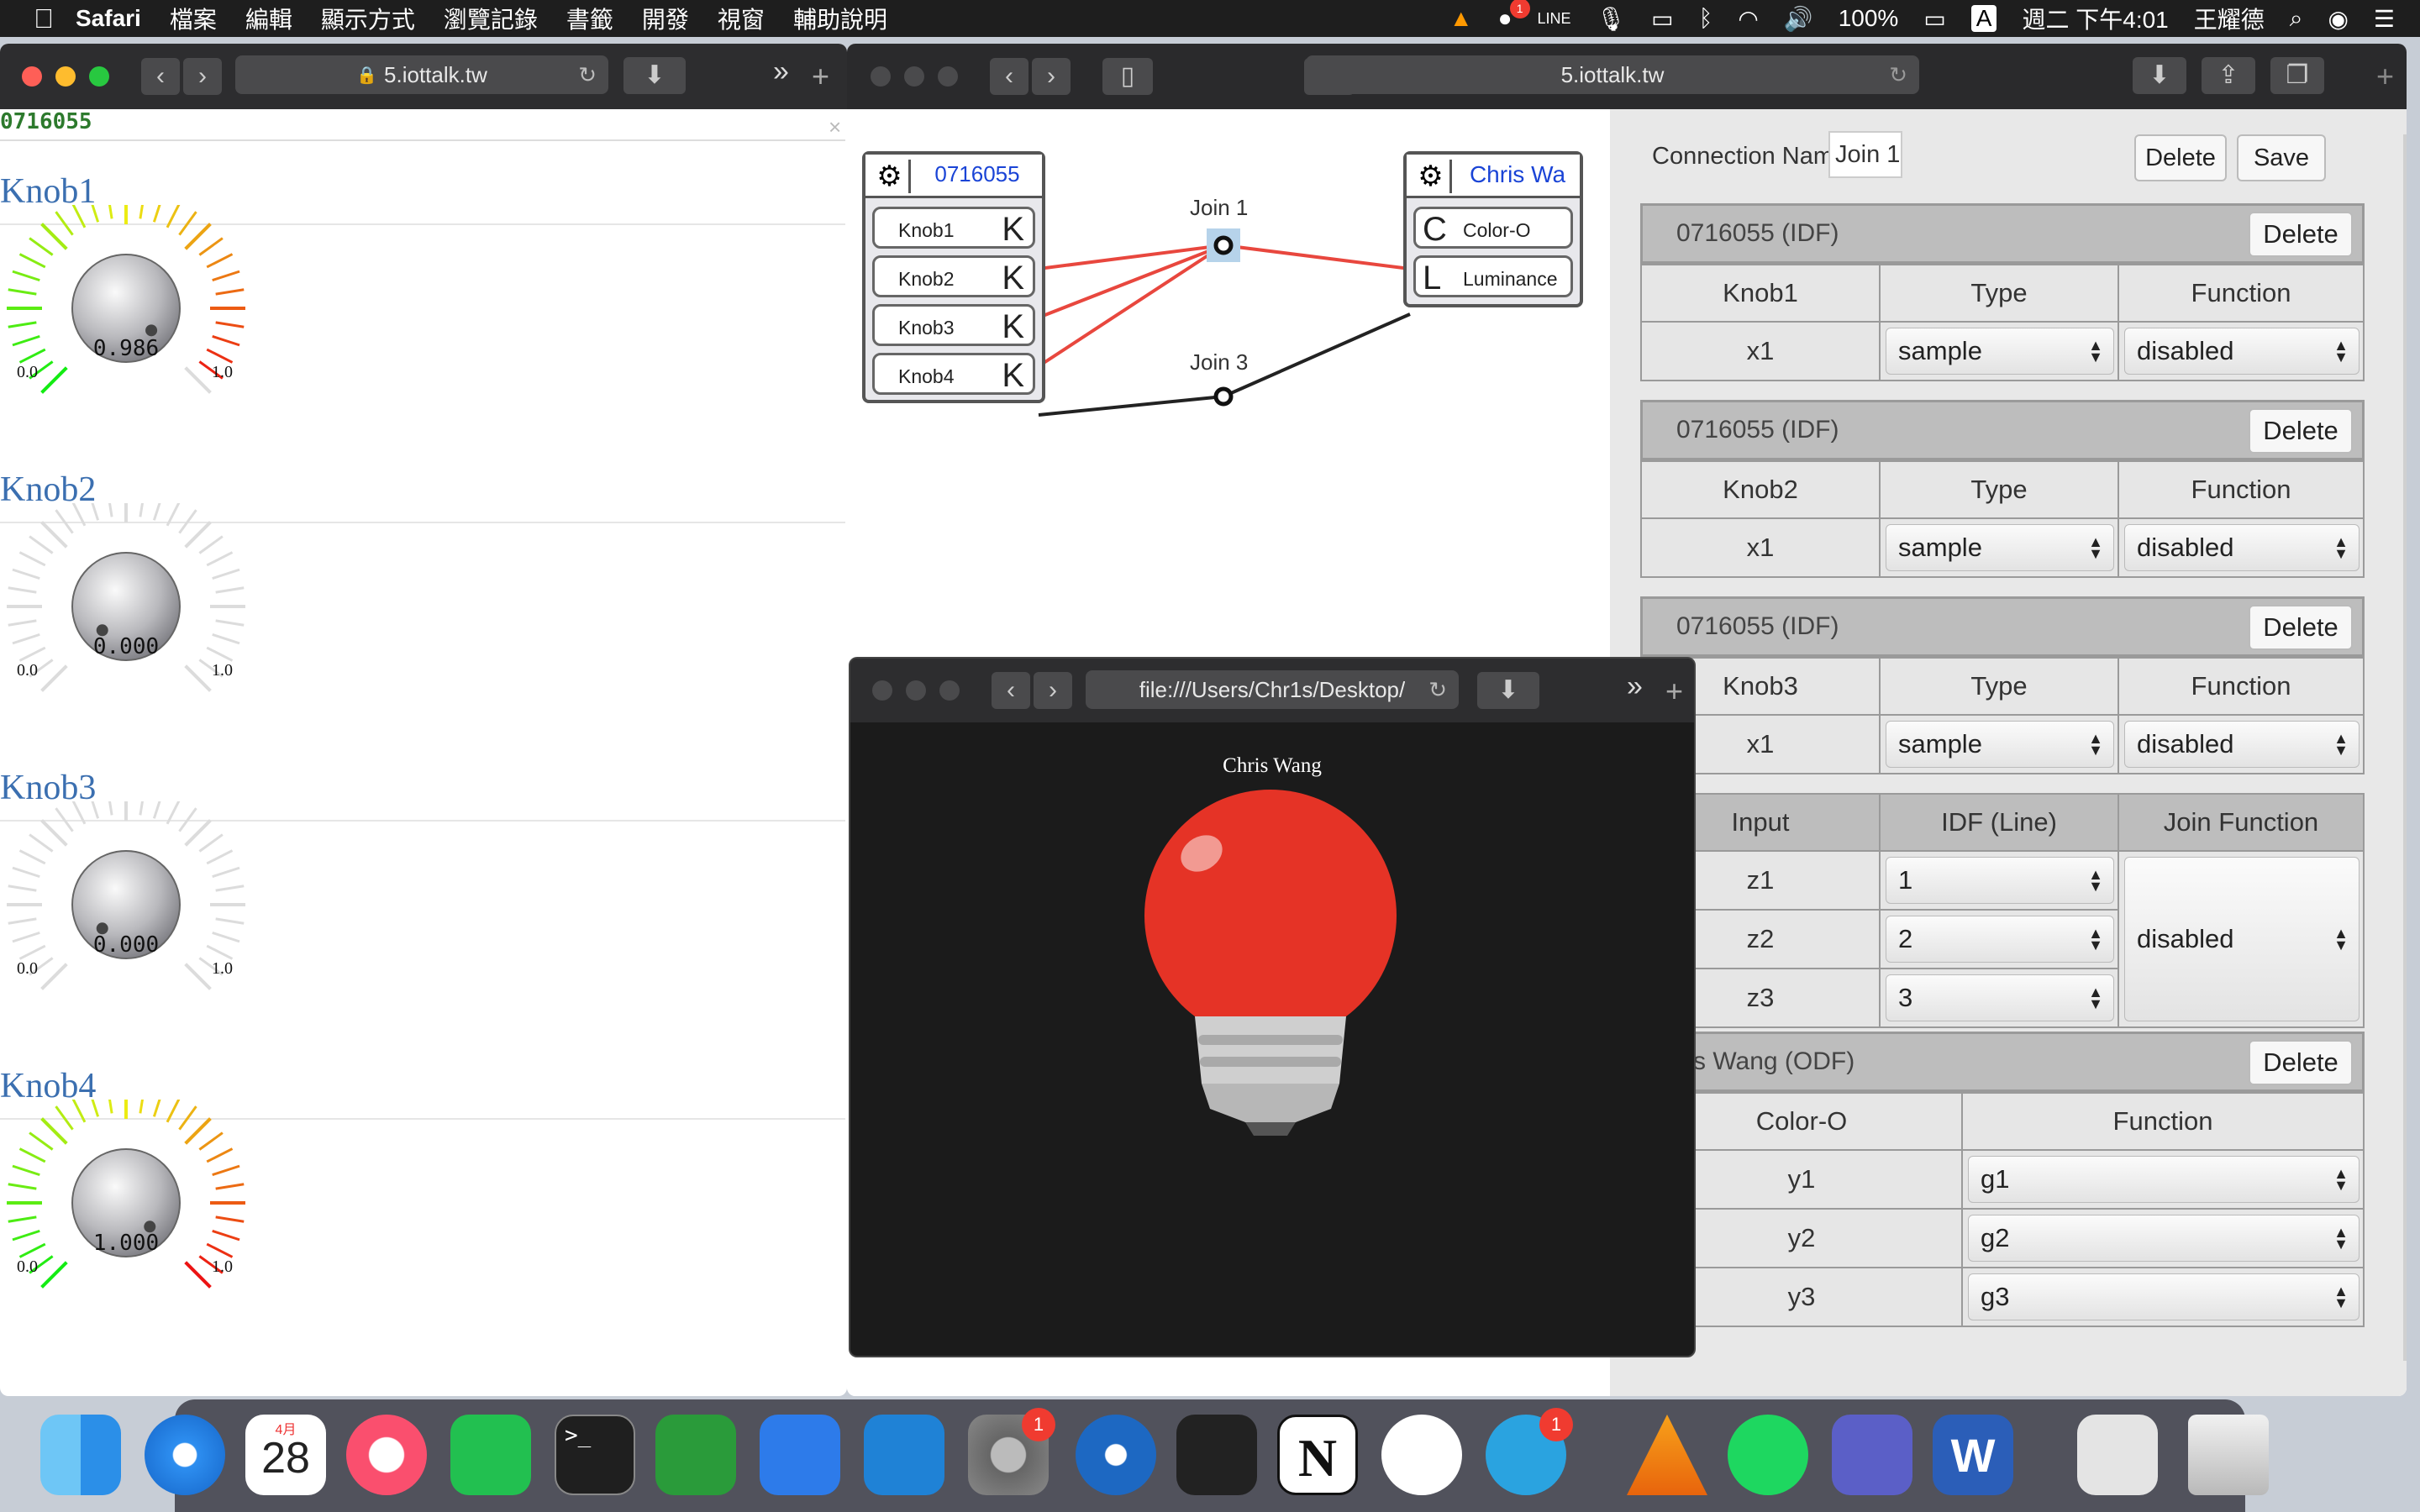 The height and width of the screenshot is (1512, 2420). Describe the element at coordinates (193, 18) in the screenshot. I see `menu-file: 檔案` at that location.